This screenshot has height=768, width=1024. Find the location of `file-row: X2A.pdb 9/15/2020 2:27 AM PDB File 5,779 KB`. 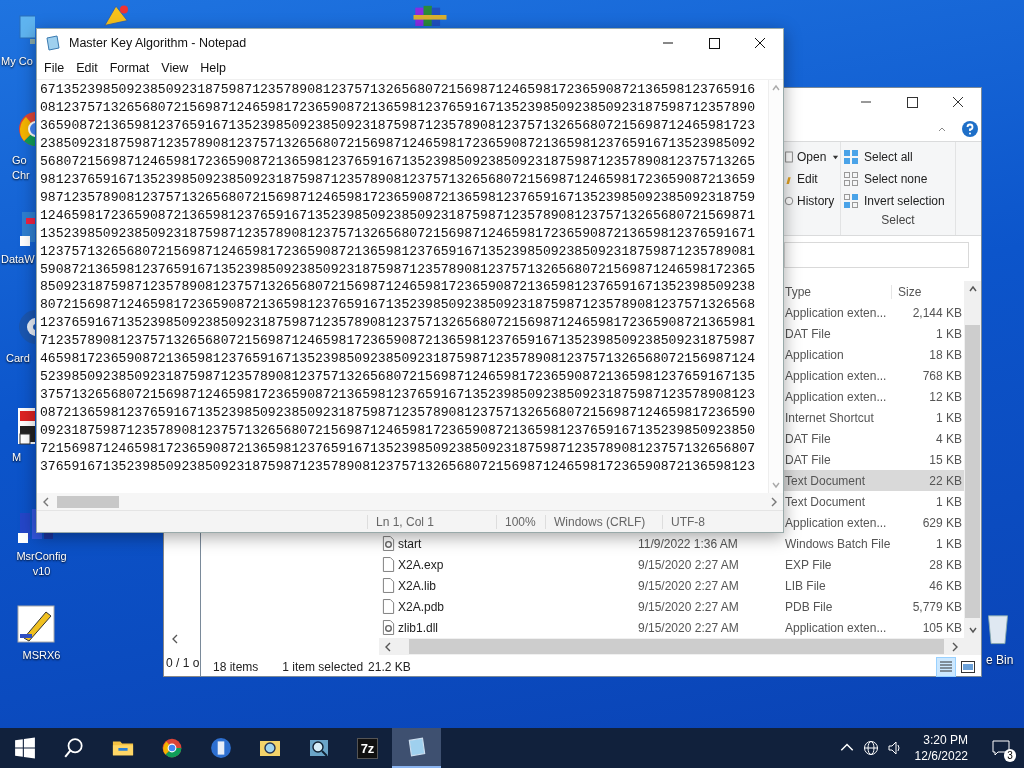

file-row: X2A.pdb 9/15/2020 2:27 AM PDB File 5,779 KB is located at coordinates (671, 606).